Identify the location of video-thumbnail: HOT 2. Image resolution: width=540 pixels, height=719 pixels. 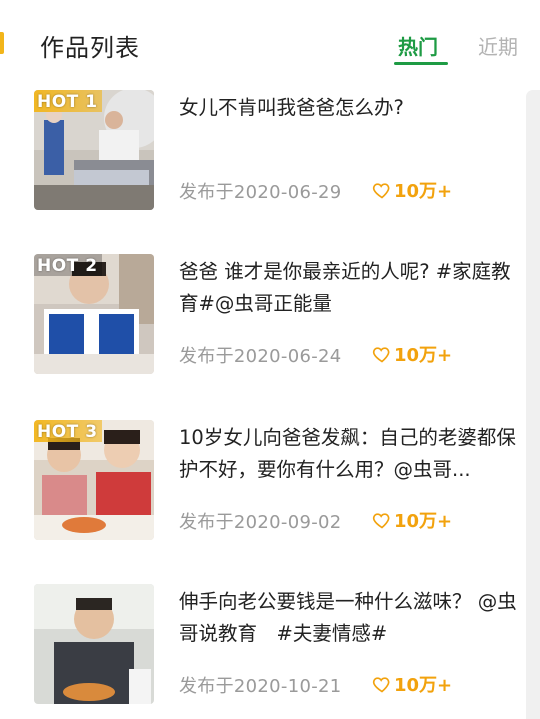
(94, 314).